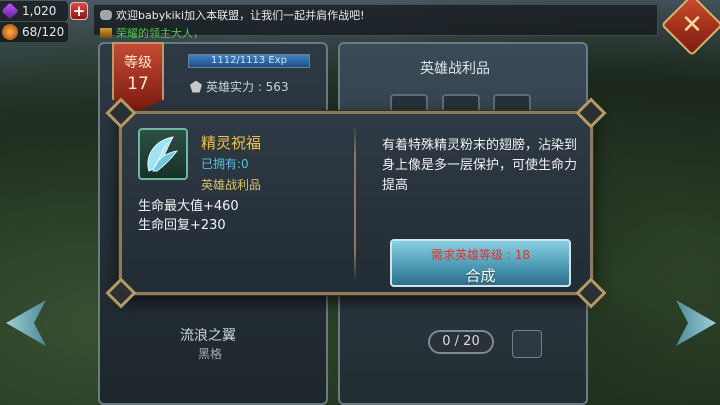 This screenshot has height=405, width=720. I want to click on gems-counter: 1,020, so click(34, 11).